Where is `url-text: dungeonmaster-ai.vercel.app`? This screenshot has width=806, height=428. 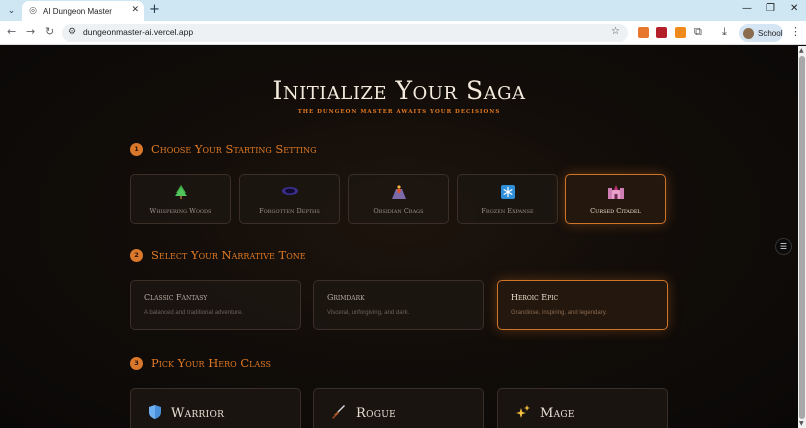
url-text: dungeonmaster-ai.vercel.app is located at coordinates (138, 32).